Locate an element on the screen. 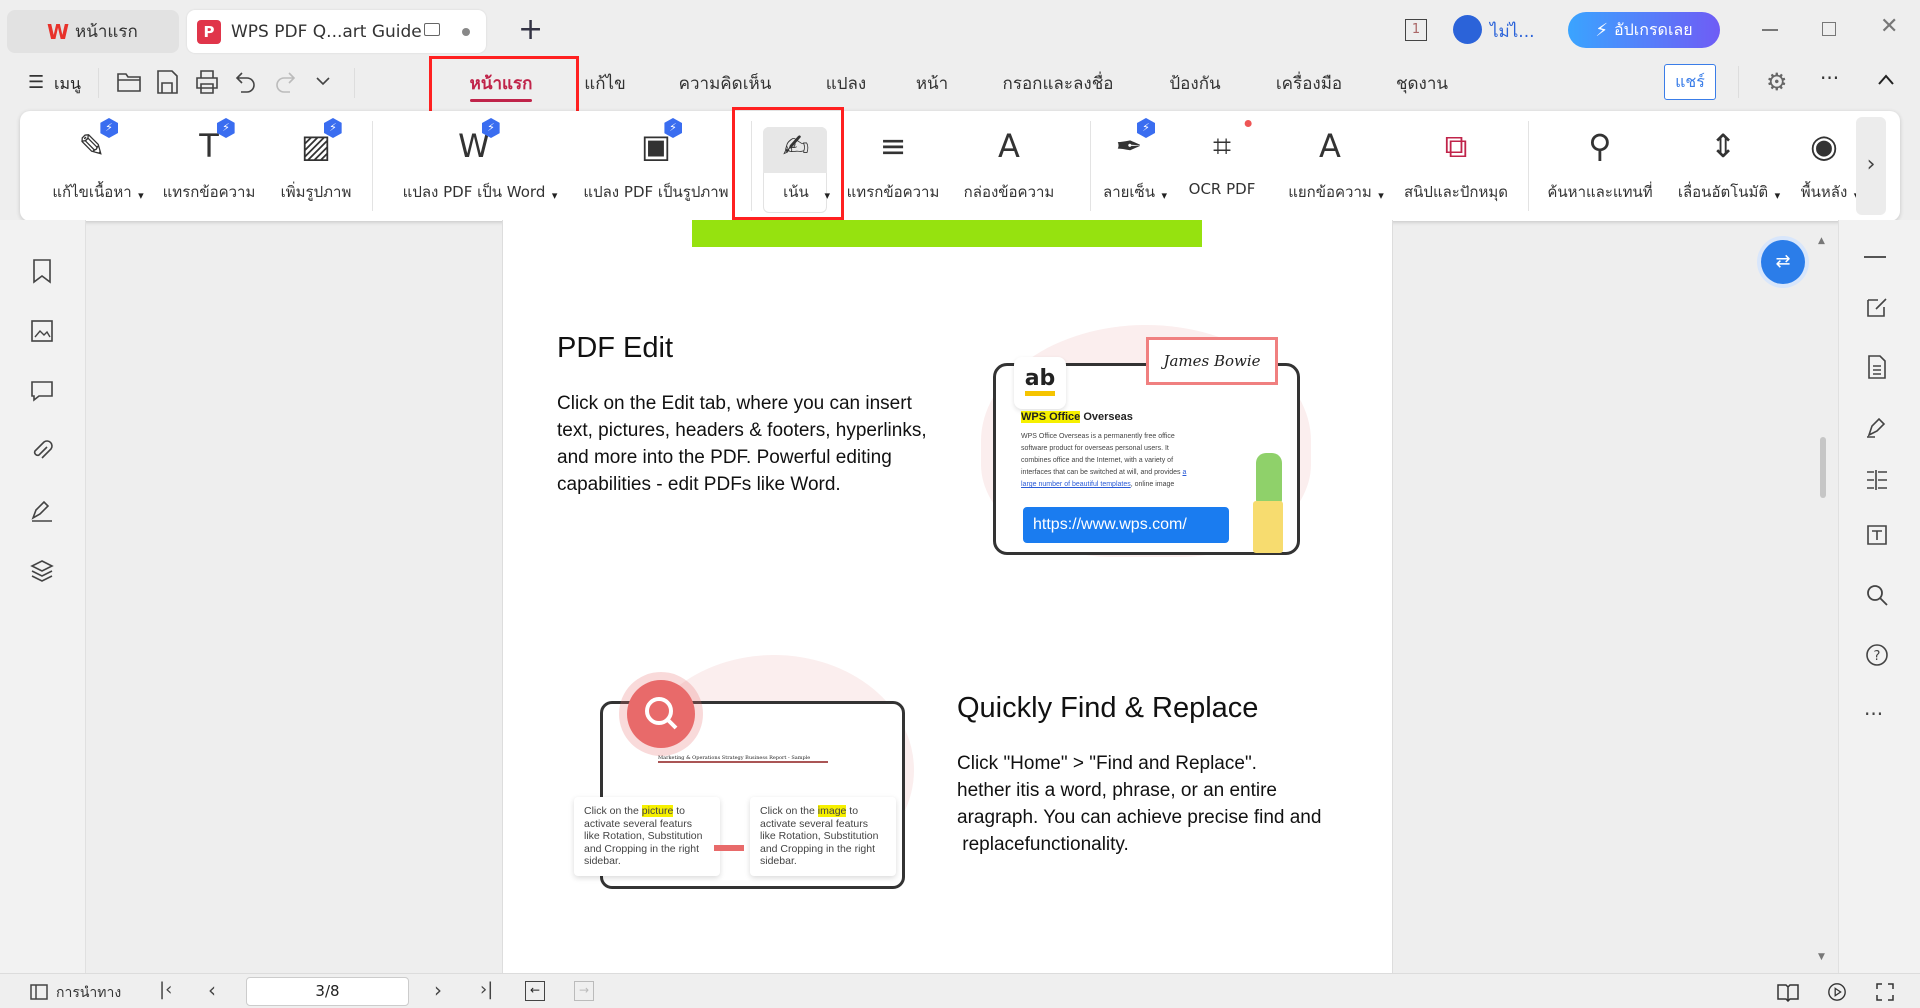  ribbon-item-edit-content: ✎ ⚡ แก้ไขเนื้อหา ▾ is located at coordinates (98, 161).